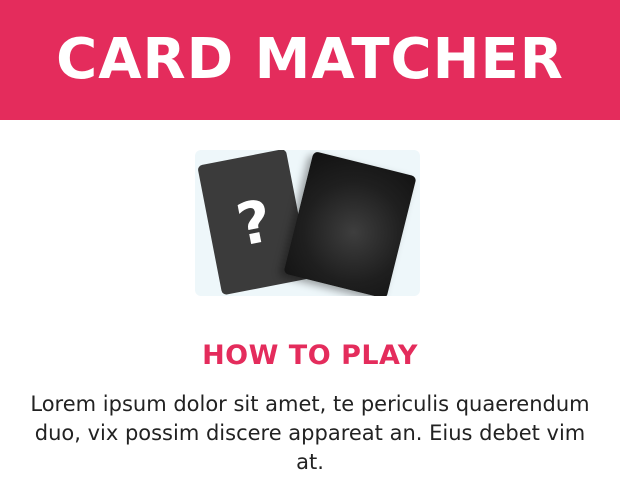 The image size is (620, 480). I want to click on question-mark: ?, so click(254, 223).